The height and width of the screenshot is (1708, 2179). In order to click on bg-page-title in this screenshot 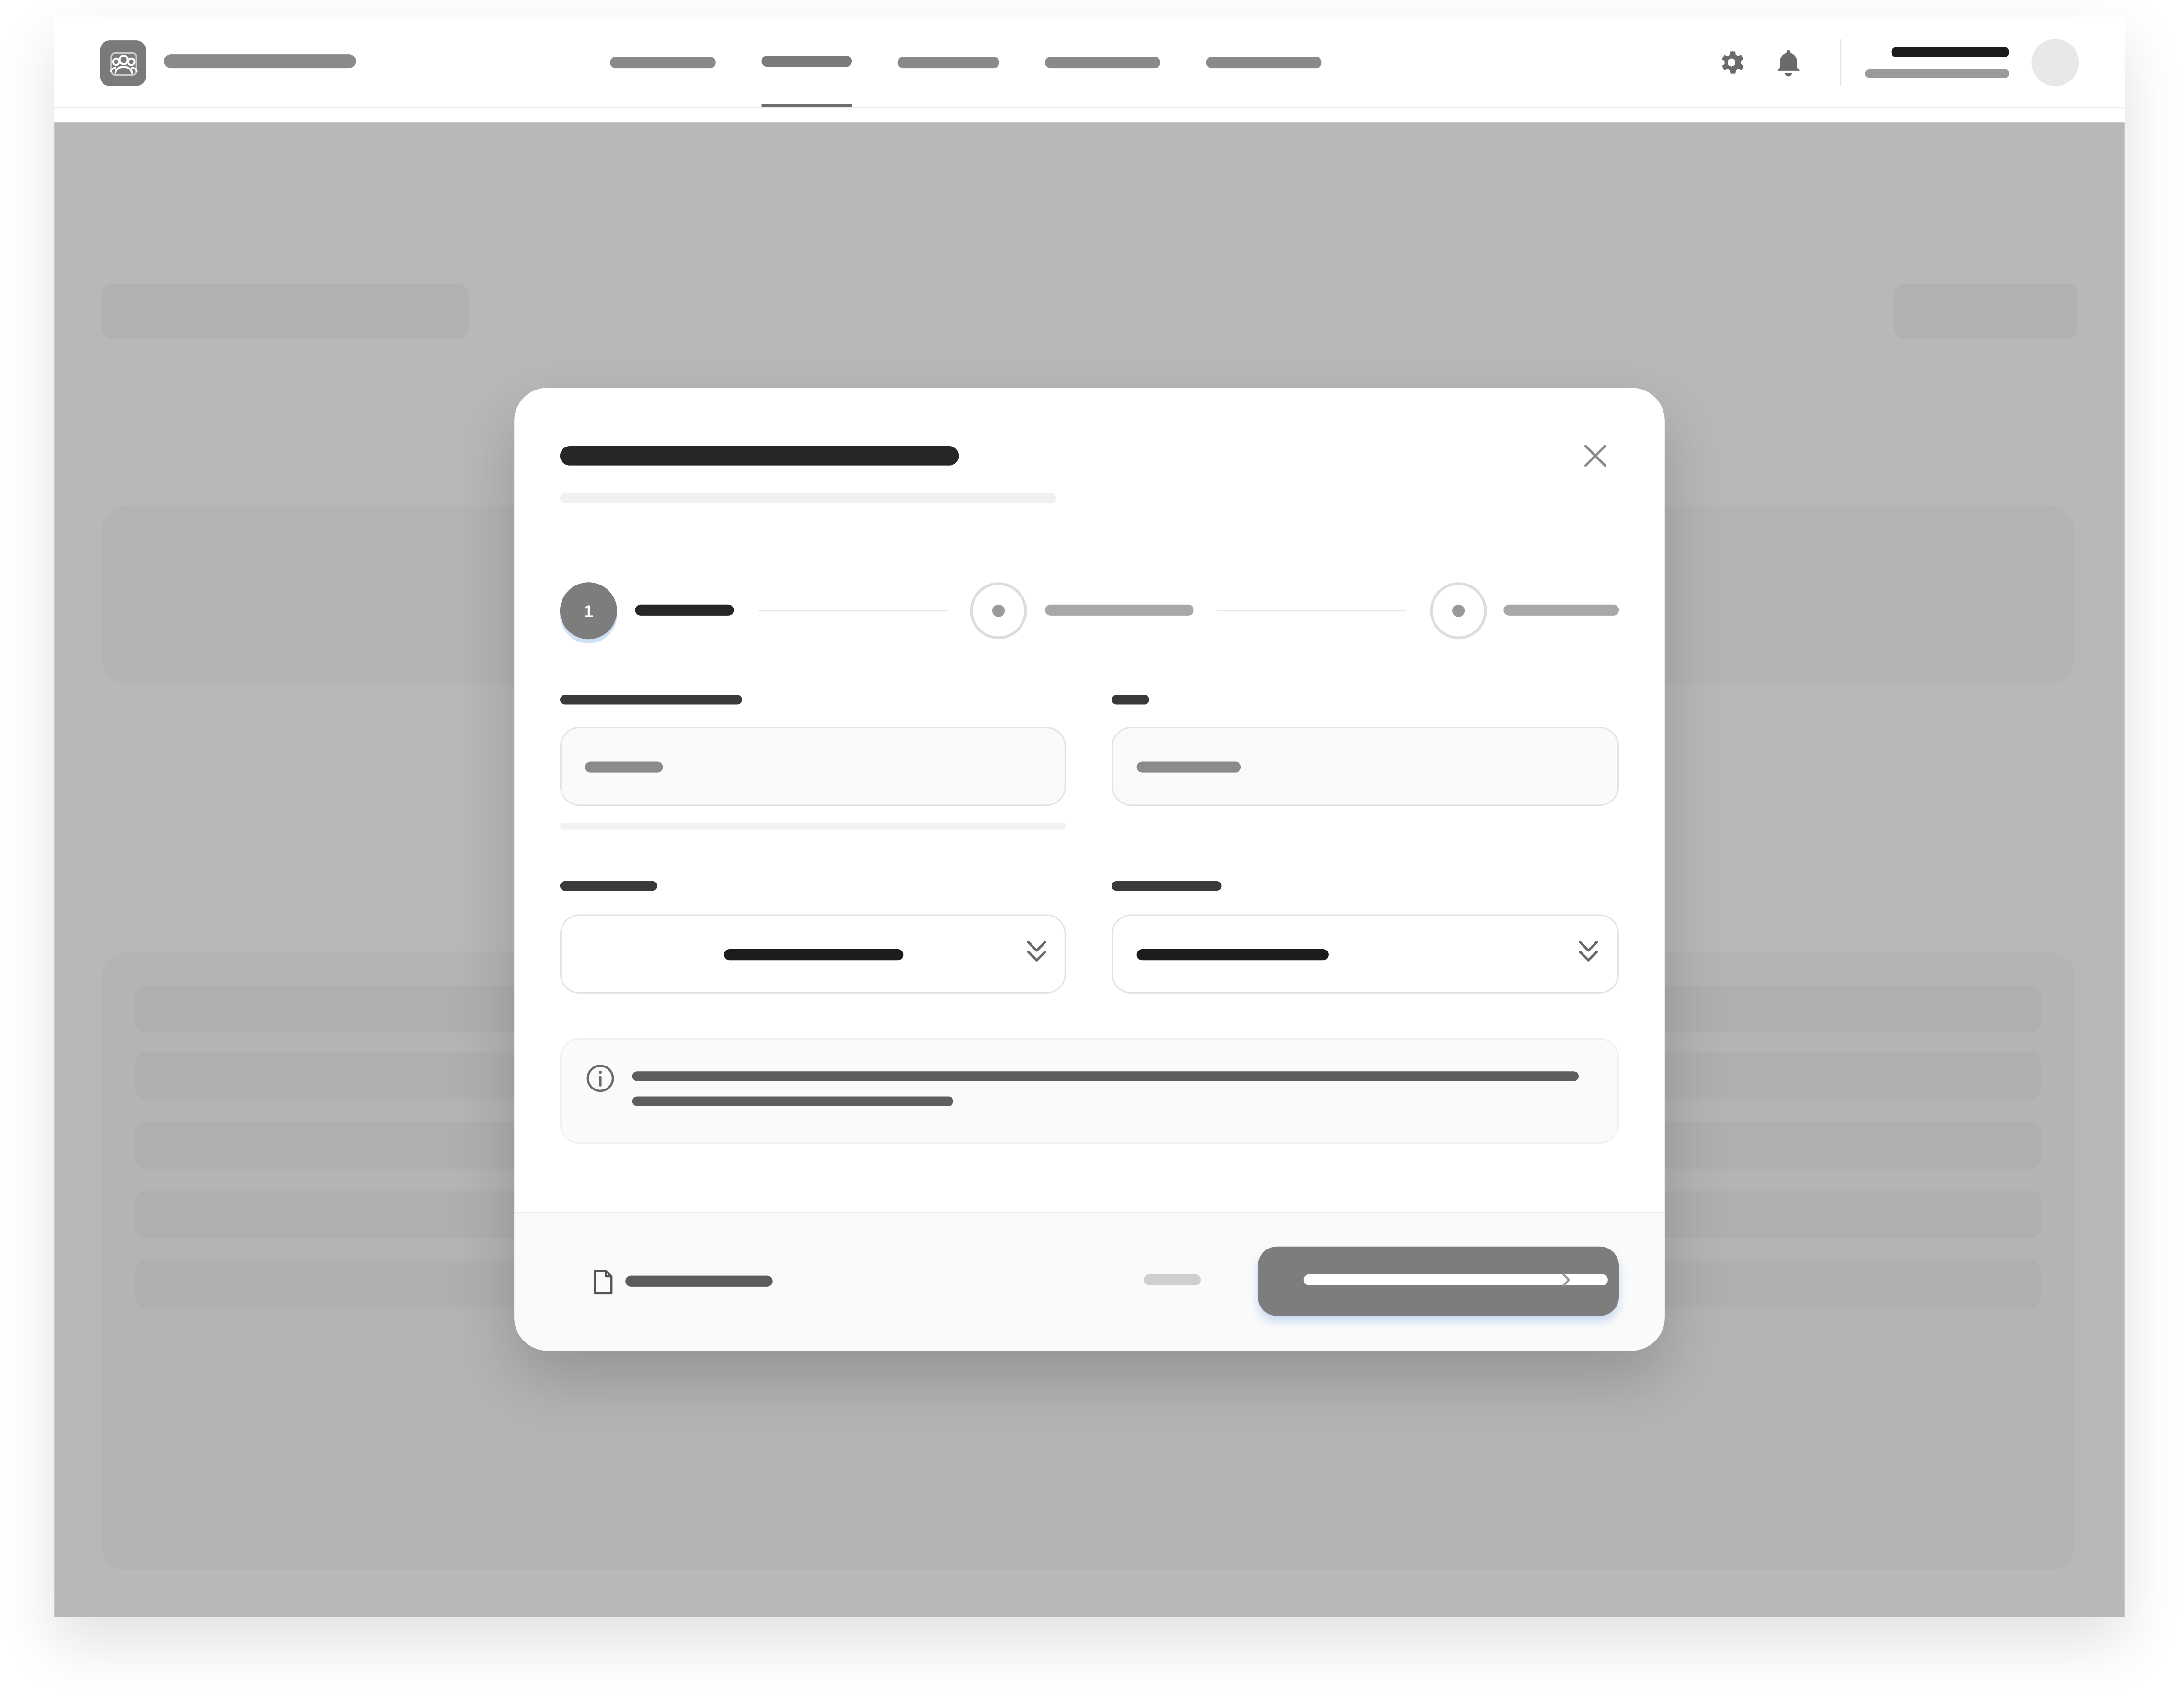, I will do `click(285, 311)`.